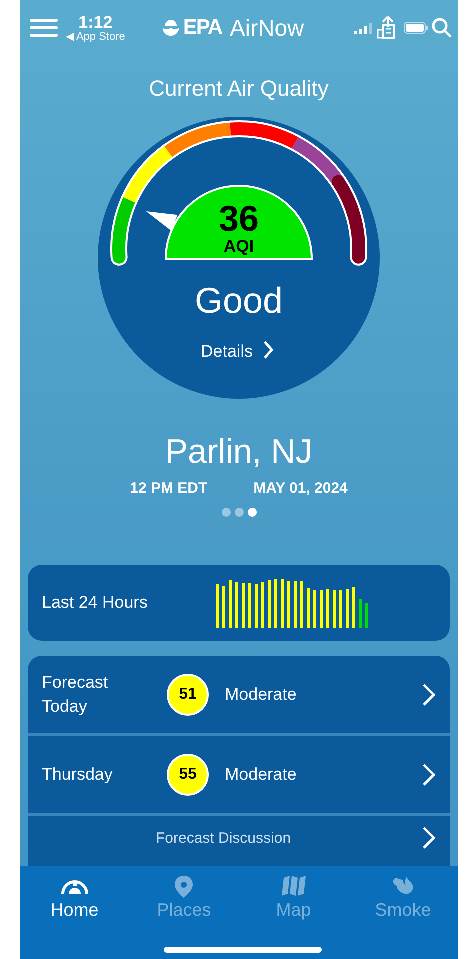  What do you see at coordinates (239, 89) in the screenshot?
I see `page-title: Current Air Quality` at bounding box center [239, 89].